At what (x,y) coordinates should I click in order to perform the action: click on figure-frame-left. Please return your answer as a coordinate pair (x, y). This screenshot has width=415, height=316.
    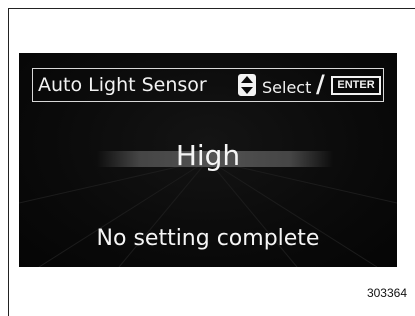
    Looking at the image, I should click on (8, 162).